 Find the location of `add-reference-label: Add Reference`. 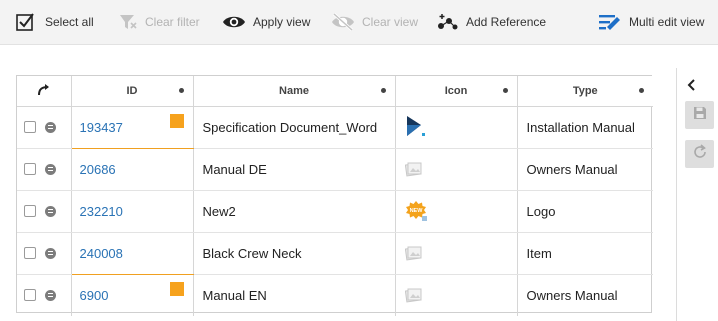

add-reference-label: Add Reference is located at coordinates (506, 22).